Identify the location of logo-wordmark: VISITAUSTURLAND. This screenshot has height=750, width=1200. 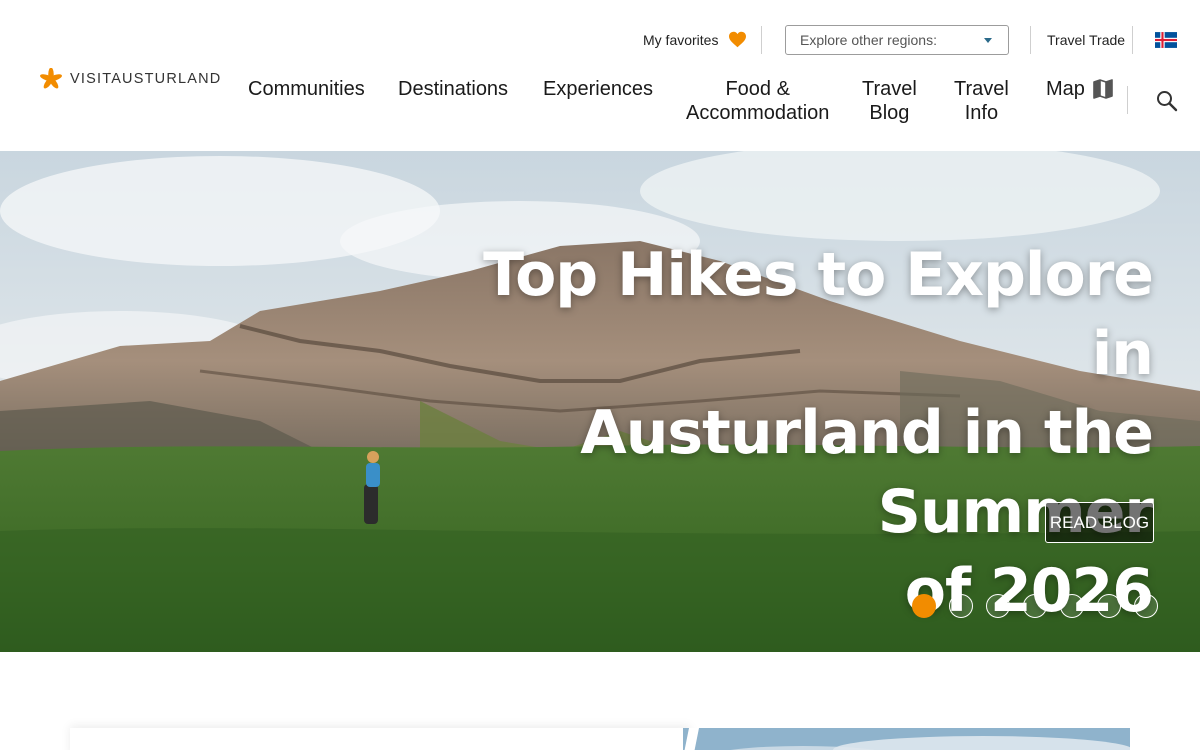
(145, 79).